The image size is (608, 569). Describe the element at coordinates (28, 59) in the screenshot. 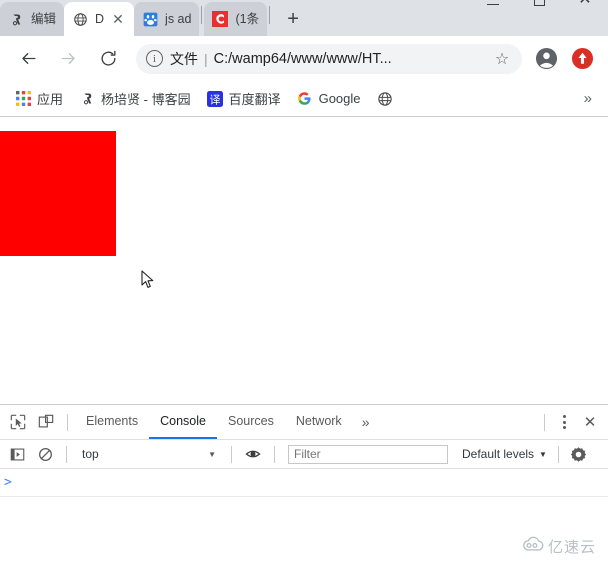

I see `back-button` at that location.